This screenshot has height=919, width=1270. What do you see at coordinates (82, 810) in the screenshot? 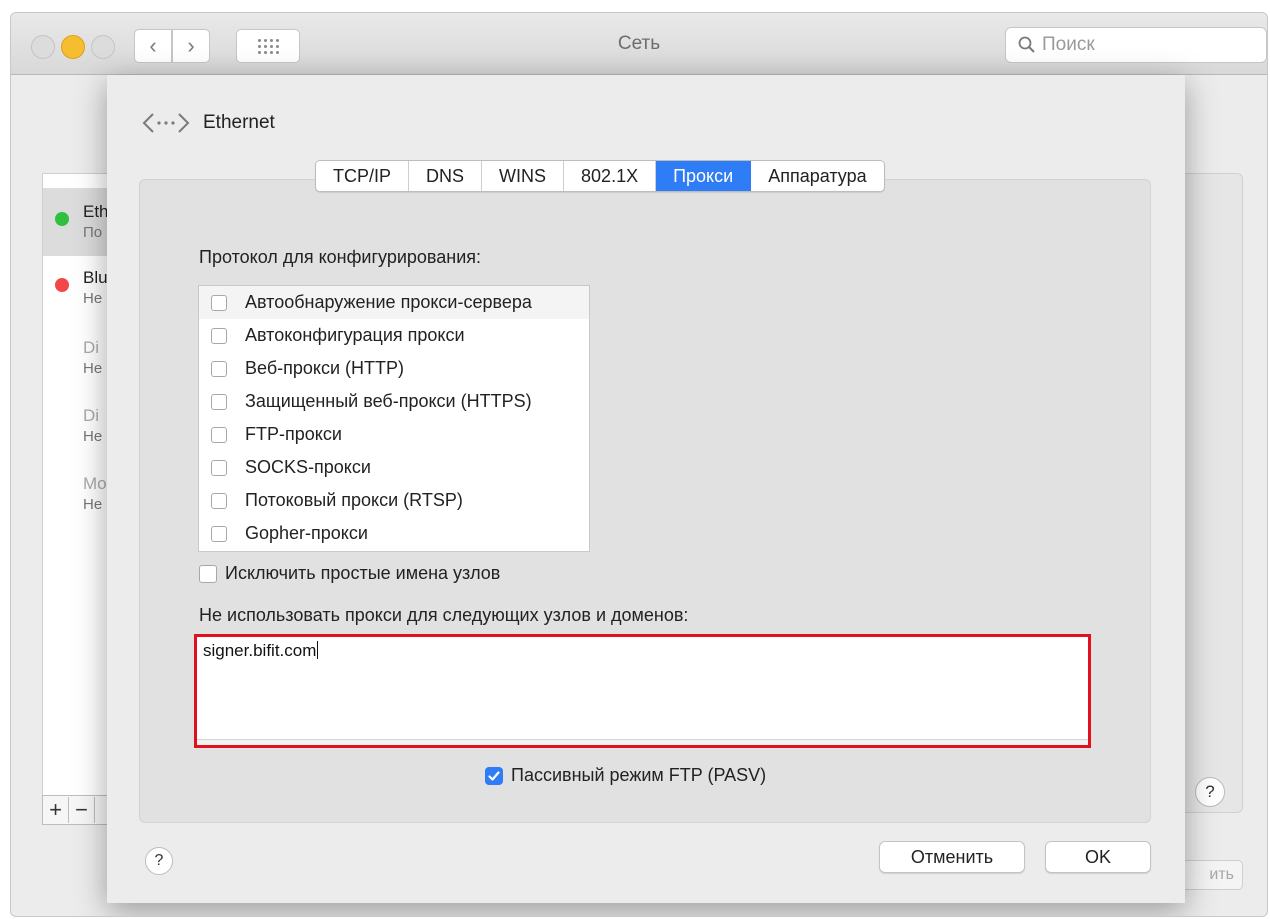
I see `remove-service-button: −` at bounding box center [82, 810].